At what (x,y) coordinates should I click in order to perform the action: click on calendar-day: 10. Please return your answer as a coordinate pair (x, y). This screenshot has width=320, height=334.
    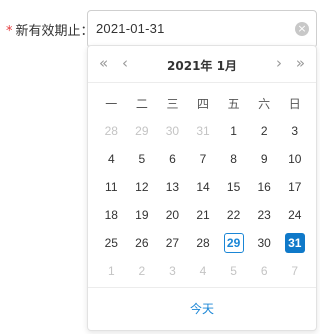
    Looking at the image, I should click on (294, 159).